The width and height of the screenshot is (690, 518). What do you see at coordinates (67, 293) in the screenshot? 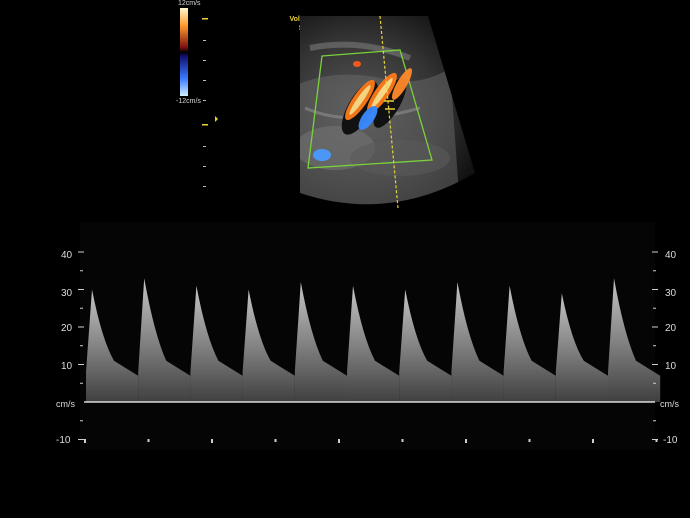
I see `y-tick-left-30: 30` at bounding box center [67, 293].